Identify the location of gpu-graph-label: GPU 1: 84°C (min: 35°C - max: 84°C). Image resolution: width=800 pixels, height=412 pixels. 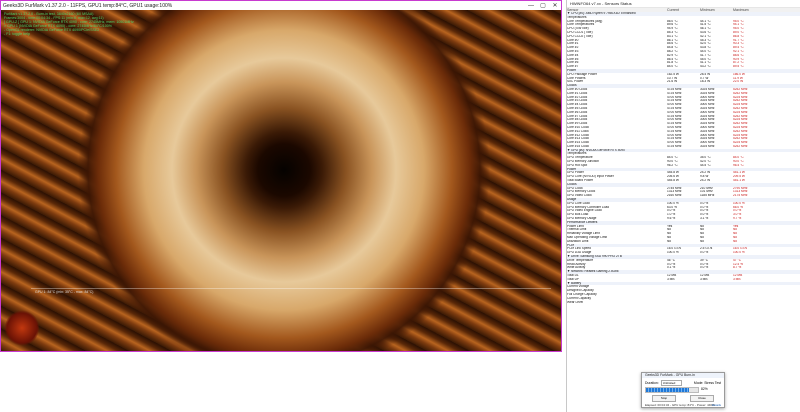
(64, 292).